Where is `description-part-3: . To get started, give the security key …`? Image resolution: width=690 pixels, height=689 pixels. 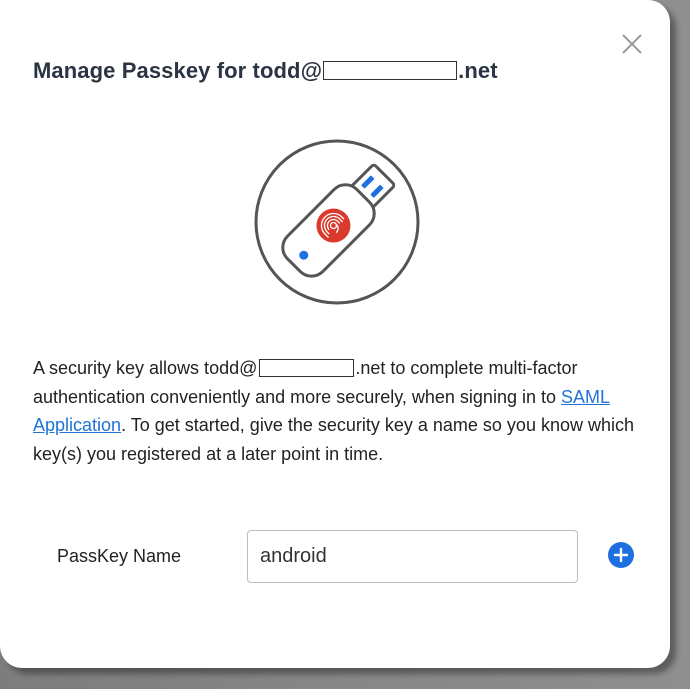
description-part-3: . To get started, give the security key … is located at coordinates (333, 439).